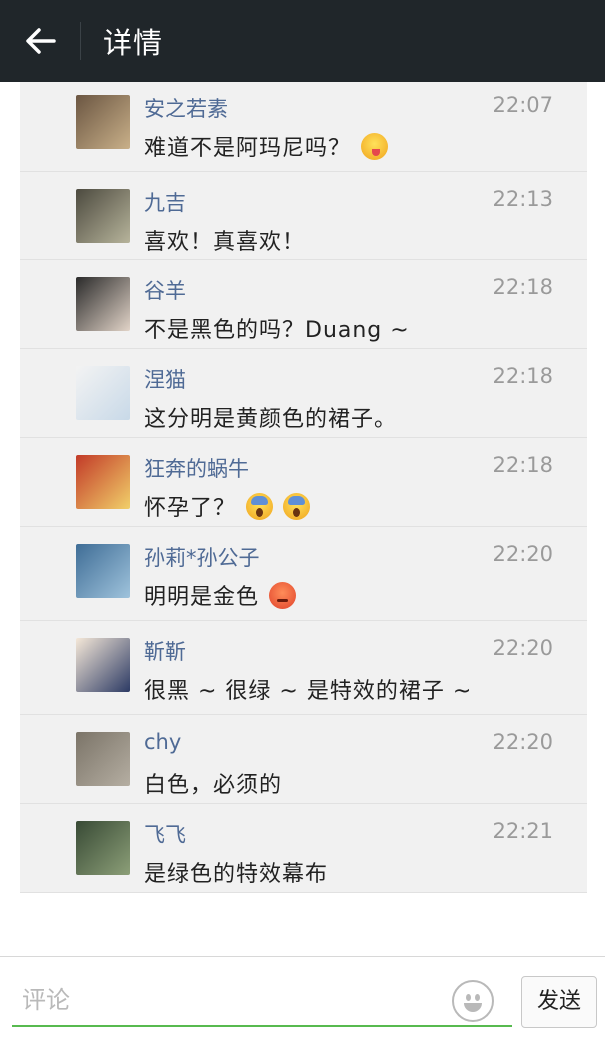 The width and height of the screenshot is (605, 1039). I want to click on comment-text: 这分明是黄颜色的裙子。, so click(270, 417).